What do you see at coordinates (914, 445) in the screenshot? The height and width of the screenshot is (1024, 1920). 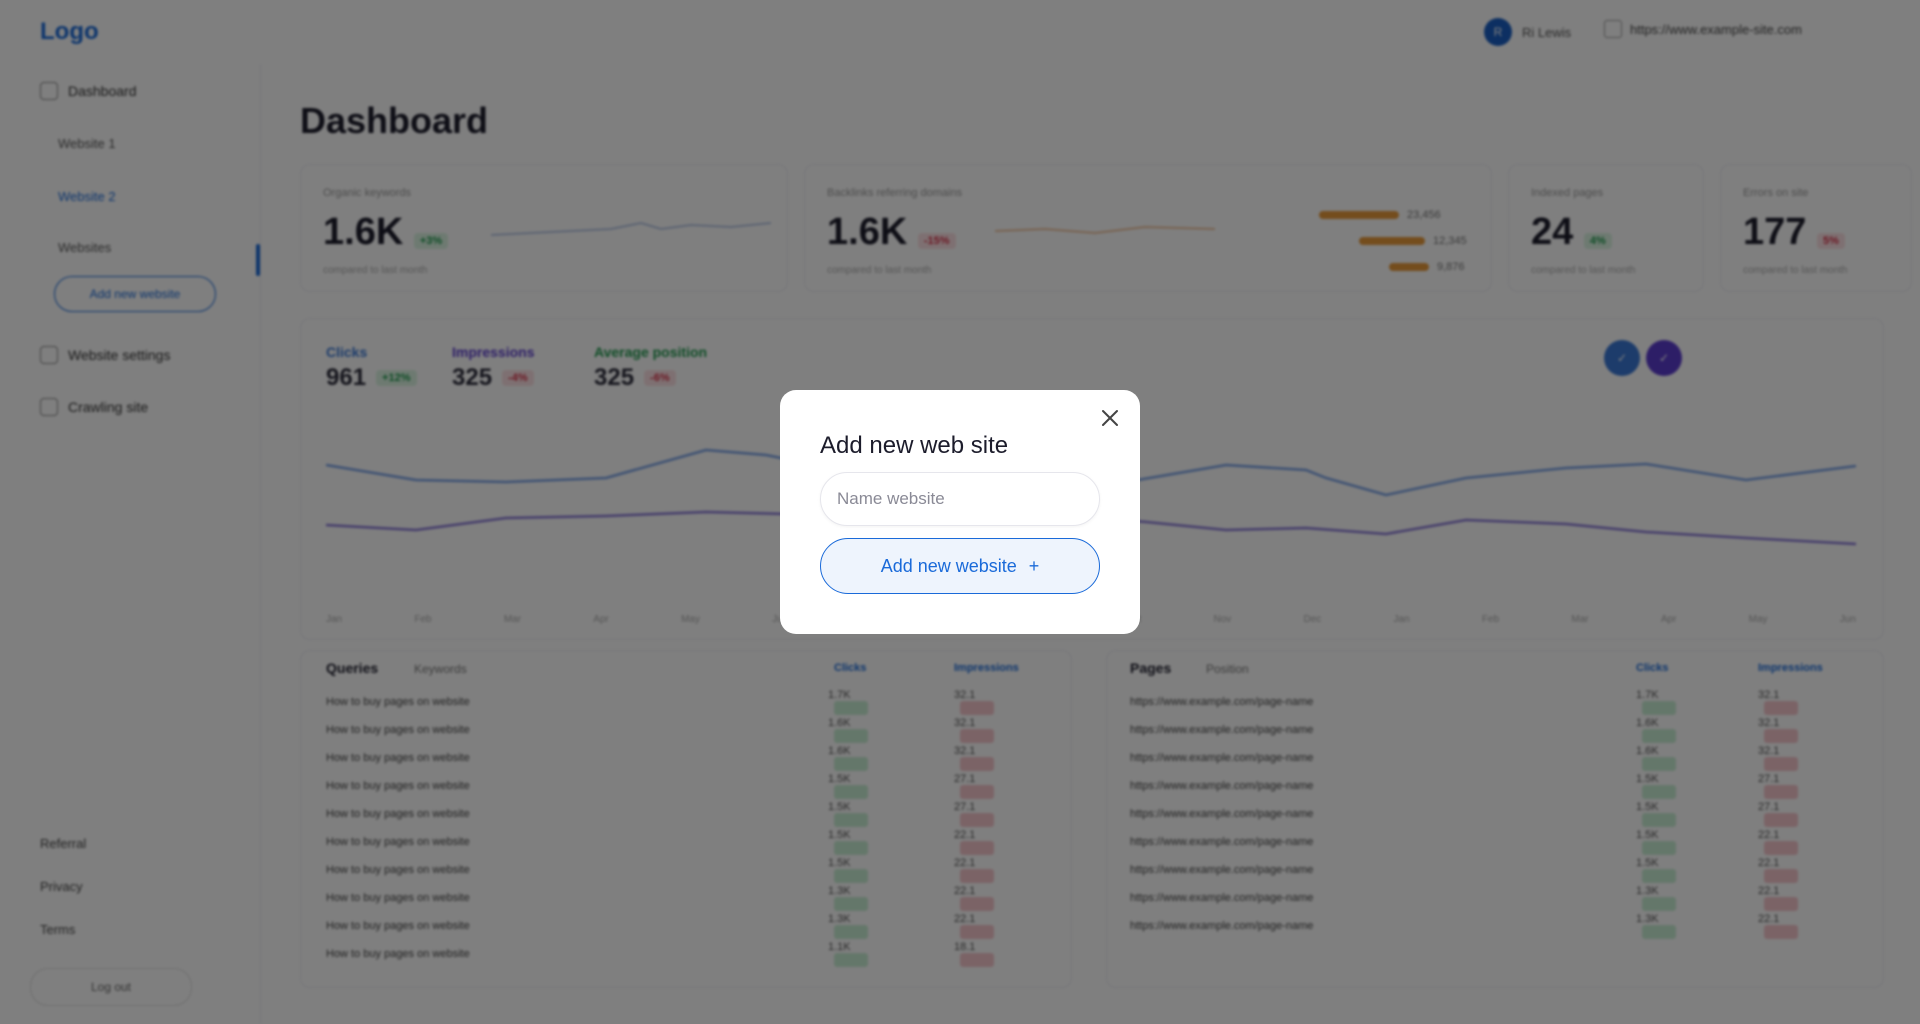 I see `modal-title: Add new web site` at bounding box center [914, 445].